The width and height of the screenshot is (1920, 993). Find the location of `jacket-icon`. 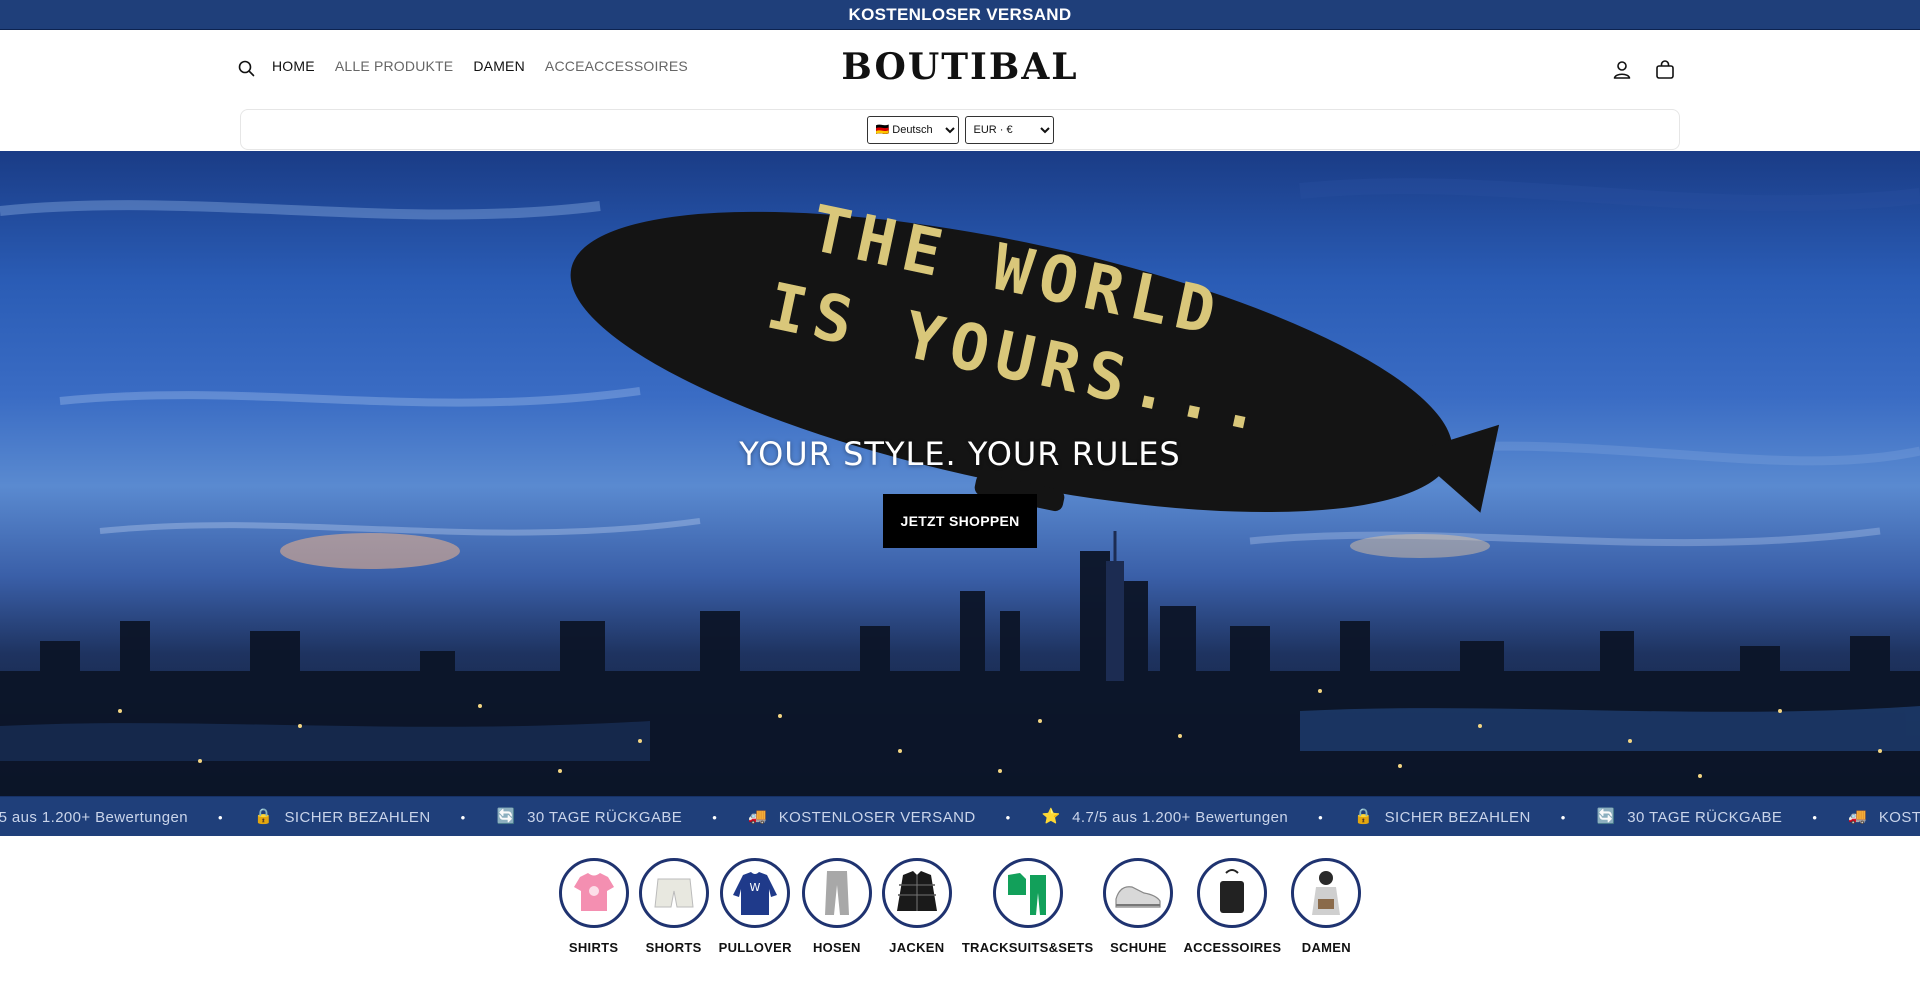

jacket-icon is located at coordinates (916, 893).